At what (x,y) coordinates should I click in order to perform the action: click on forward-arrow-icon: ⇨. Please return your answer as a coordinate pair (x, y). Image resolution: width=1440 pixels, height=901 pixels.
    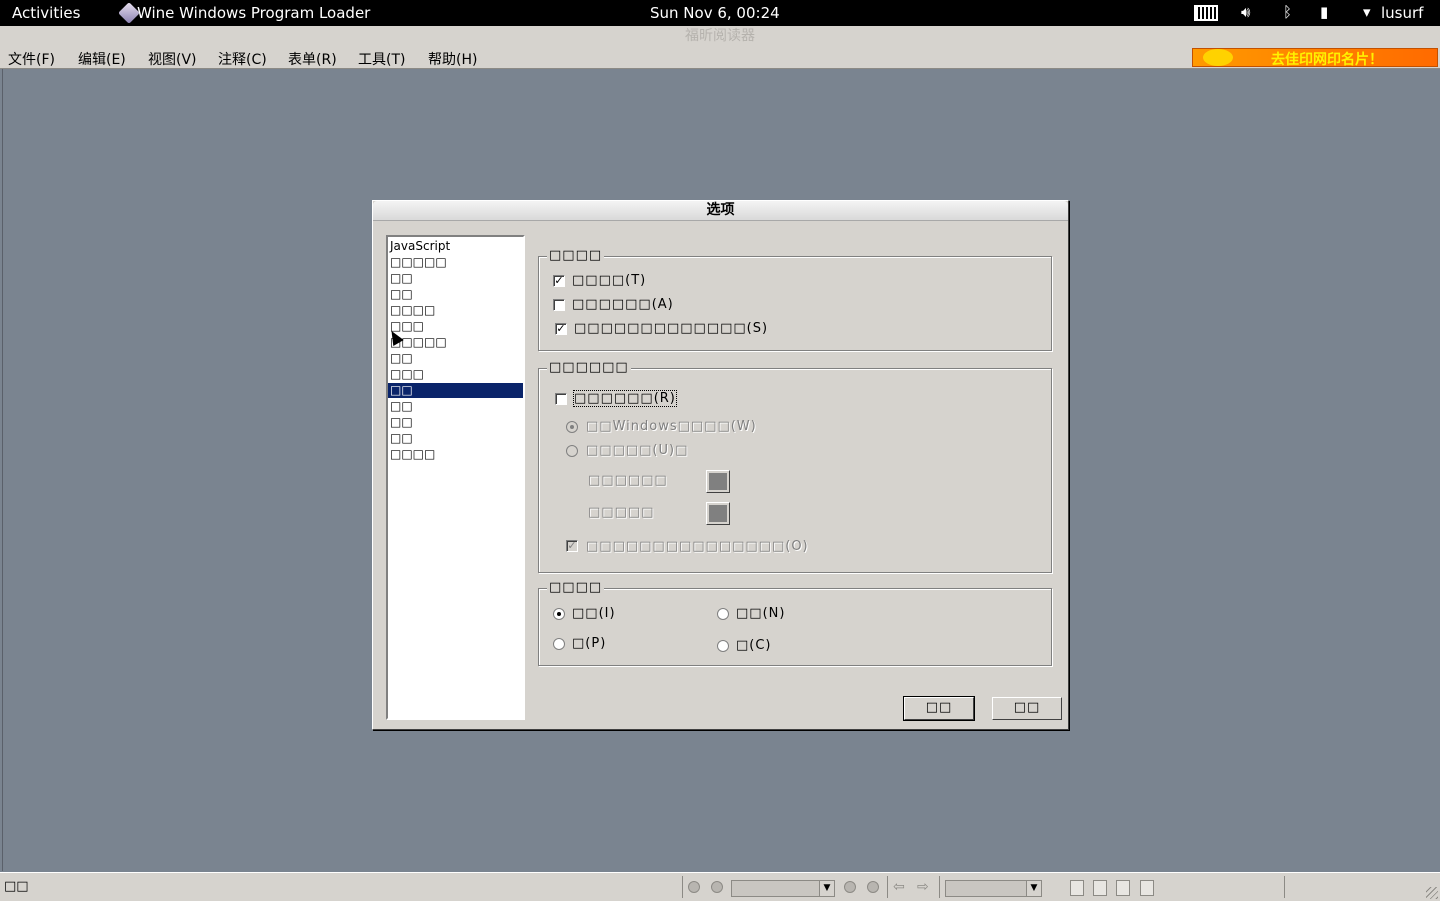
    Looking at the image, I should click on (923, 887).